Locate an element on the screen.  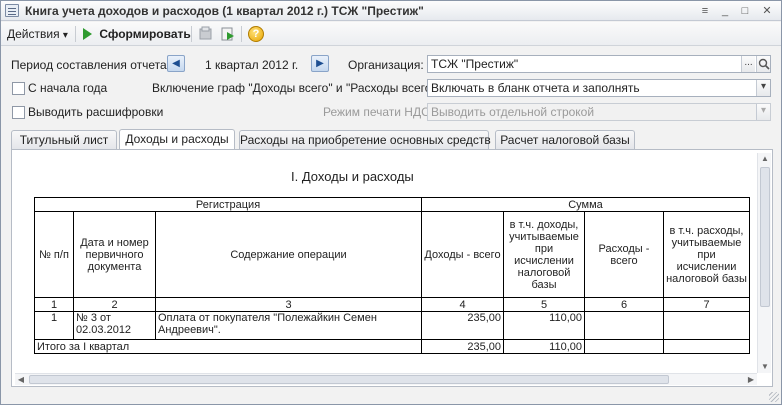
col-header-doc: Дата и номер первичного документа is located at coordinates (114, 254).